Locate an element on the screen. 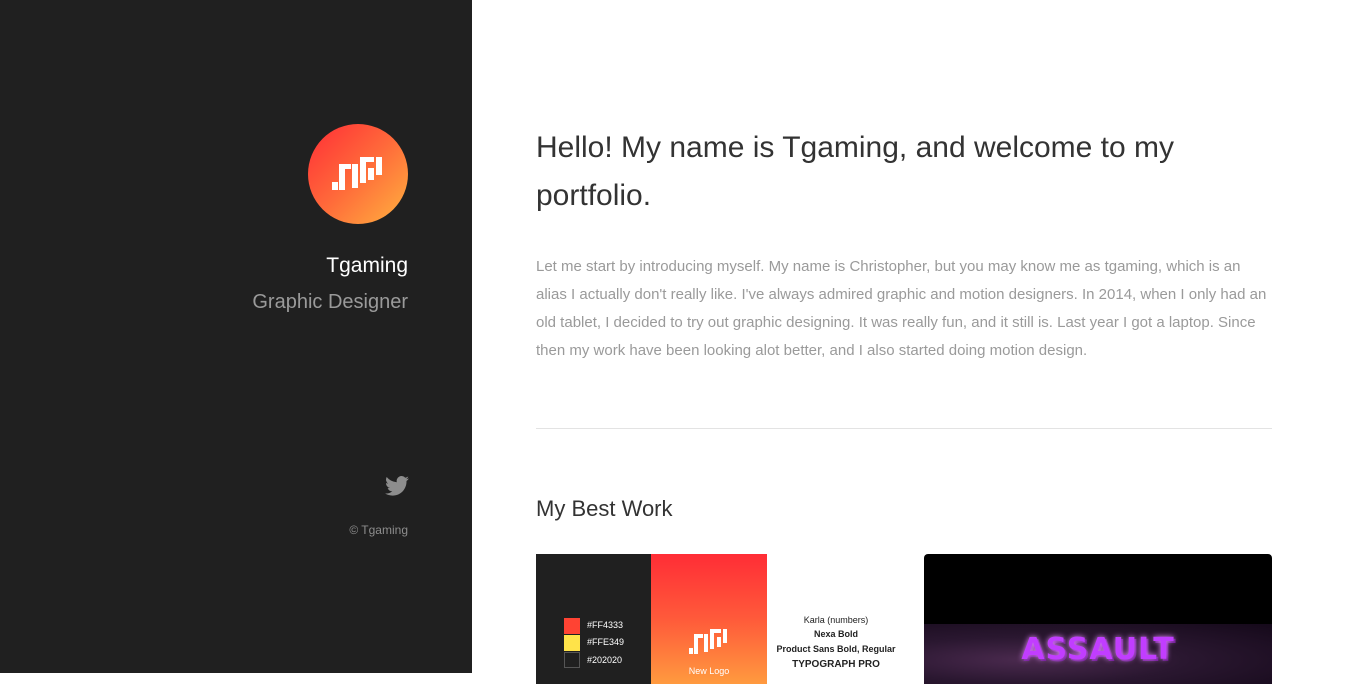 This screenshot has height=684, width=1348. copyright: © Tgaming is located at coordinates (378, 530).